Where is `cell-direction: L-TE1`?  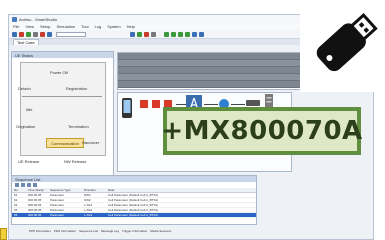 cell-direction: L-TE1 is located at coordinates (88, 205).